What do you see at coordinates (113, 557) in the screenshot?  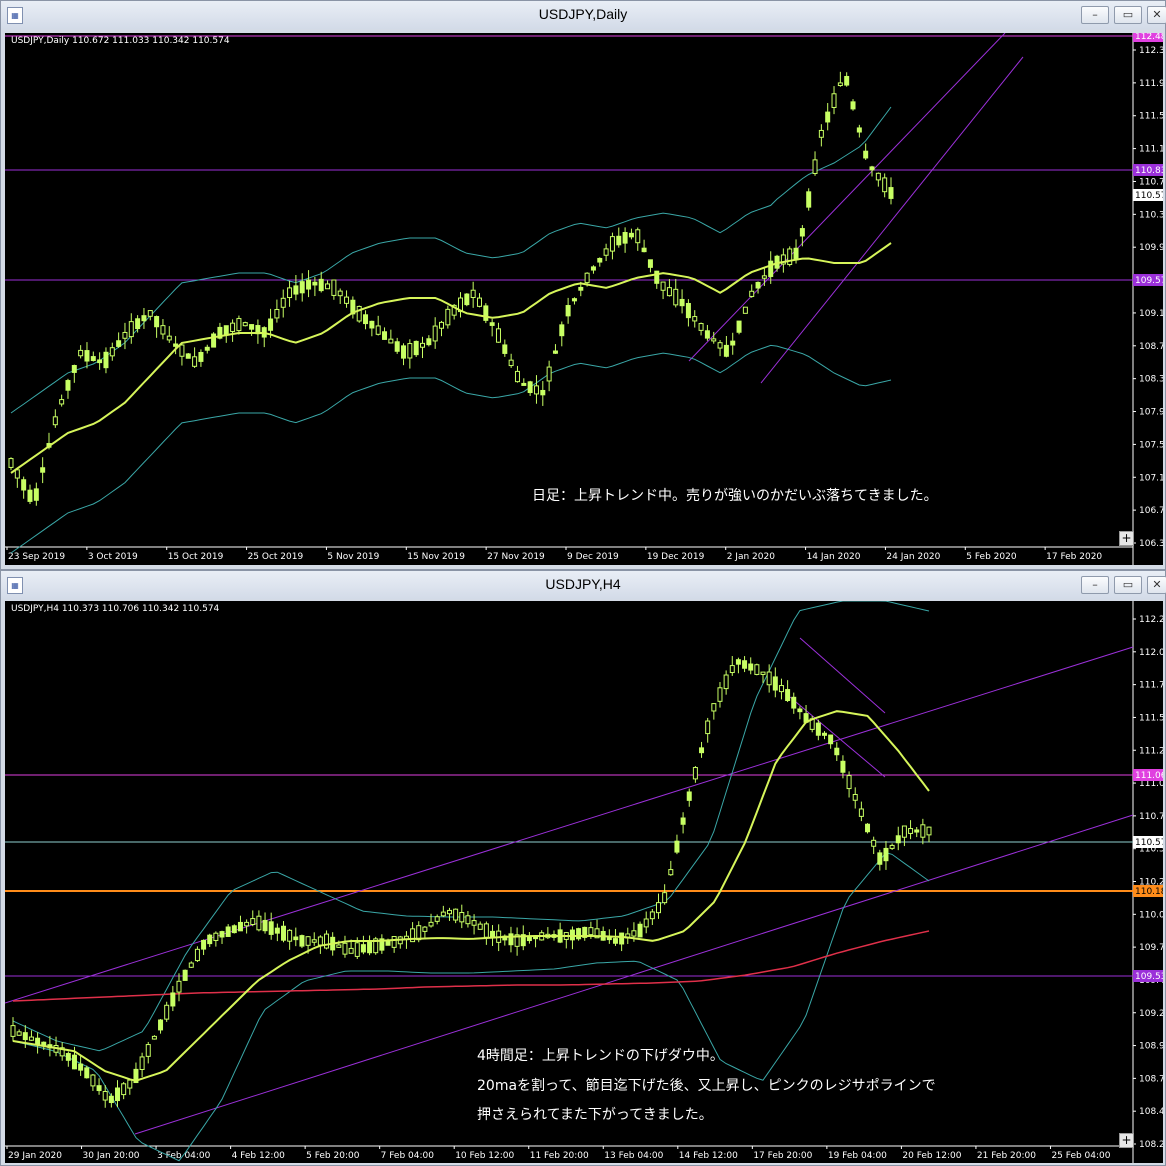 I see `time-tick-label: 3 Oct 2019` at bounding box center [113, 557].